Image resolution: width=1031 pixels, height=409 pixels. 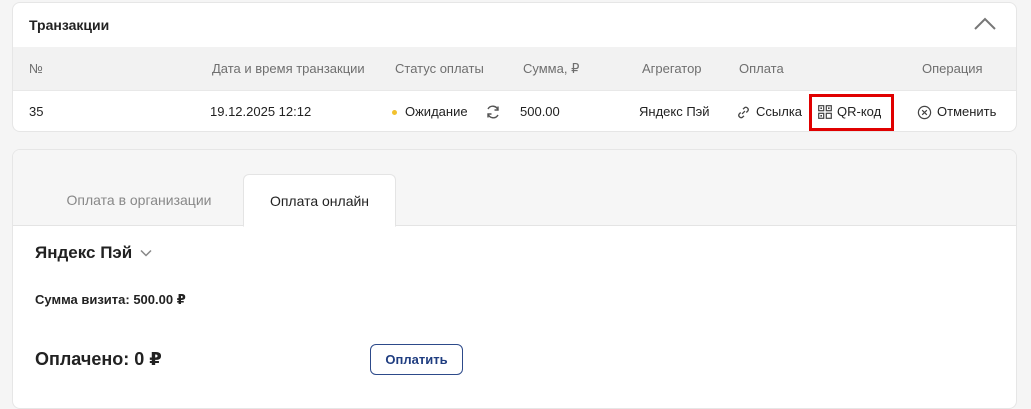 What do you see at coordinates (952, 68) in the screenshot?
I see `column-operation: Операция` at bounding box center [952, 68].